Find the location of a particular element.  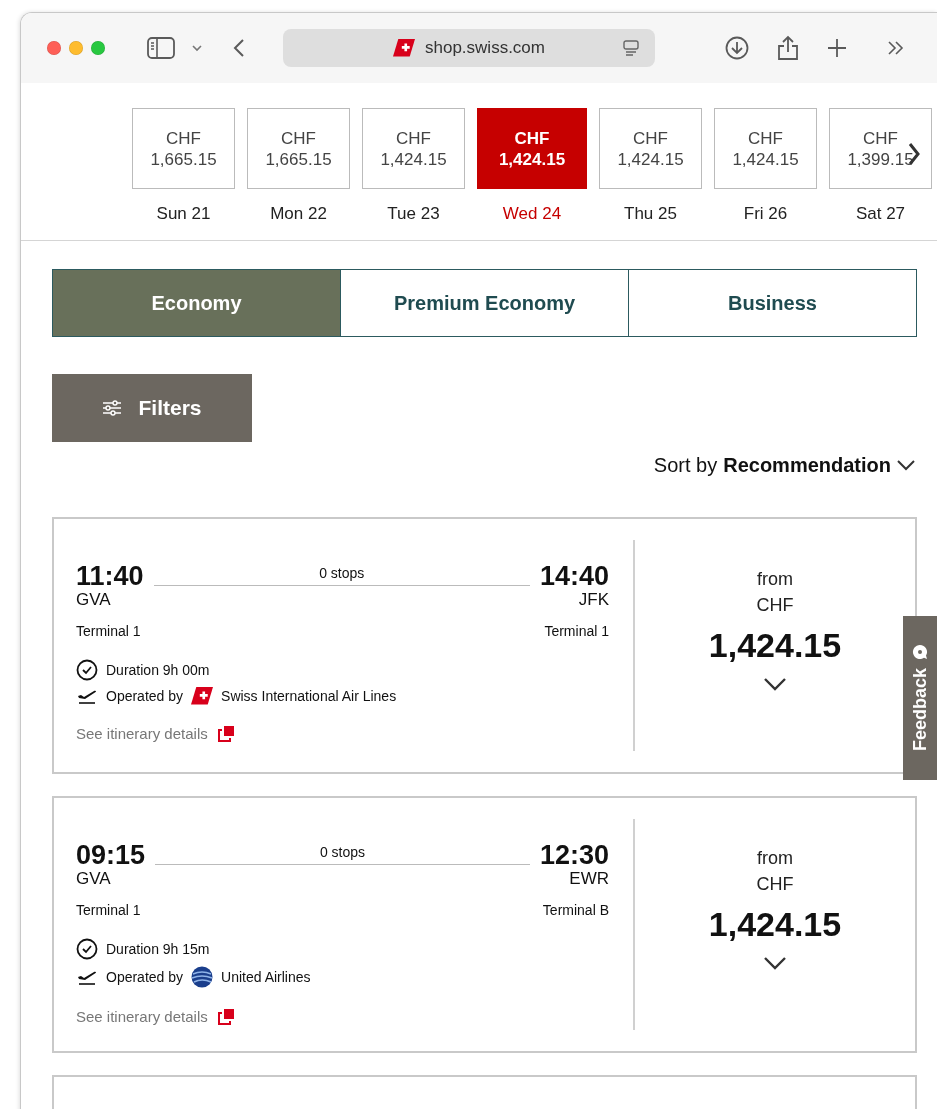

download-icon is located at coordinates (737, 48).